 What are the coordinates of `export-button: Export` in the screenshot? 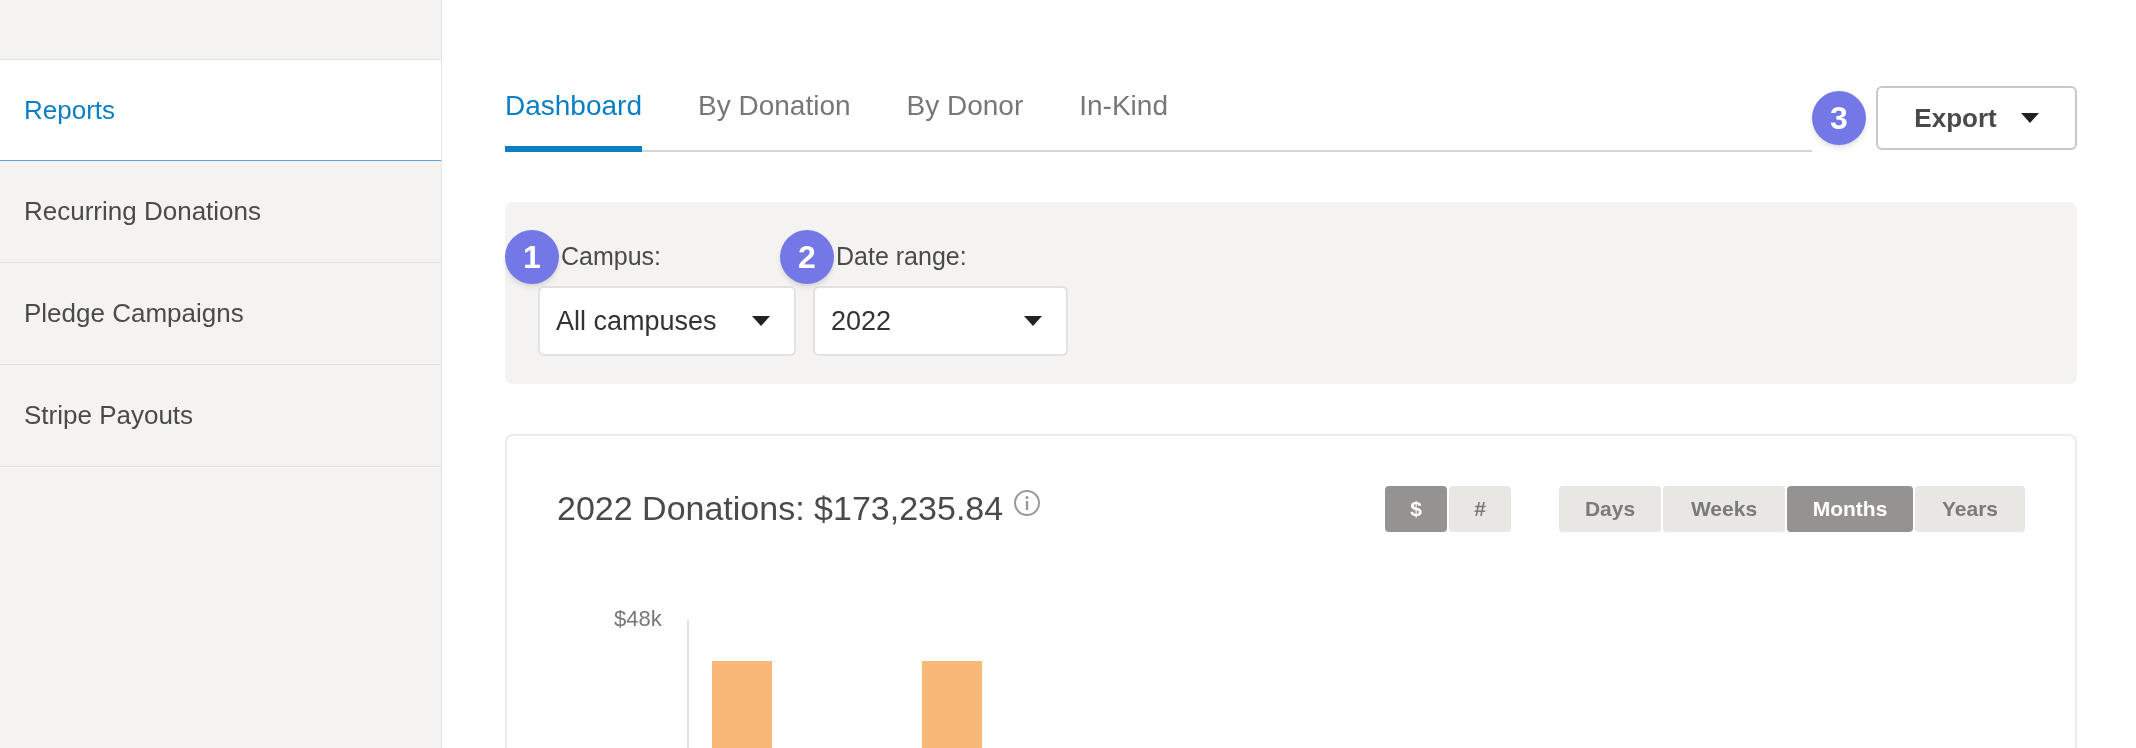 It's located at (1976, 118).